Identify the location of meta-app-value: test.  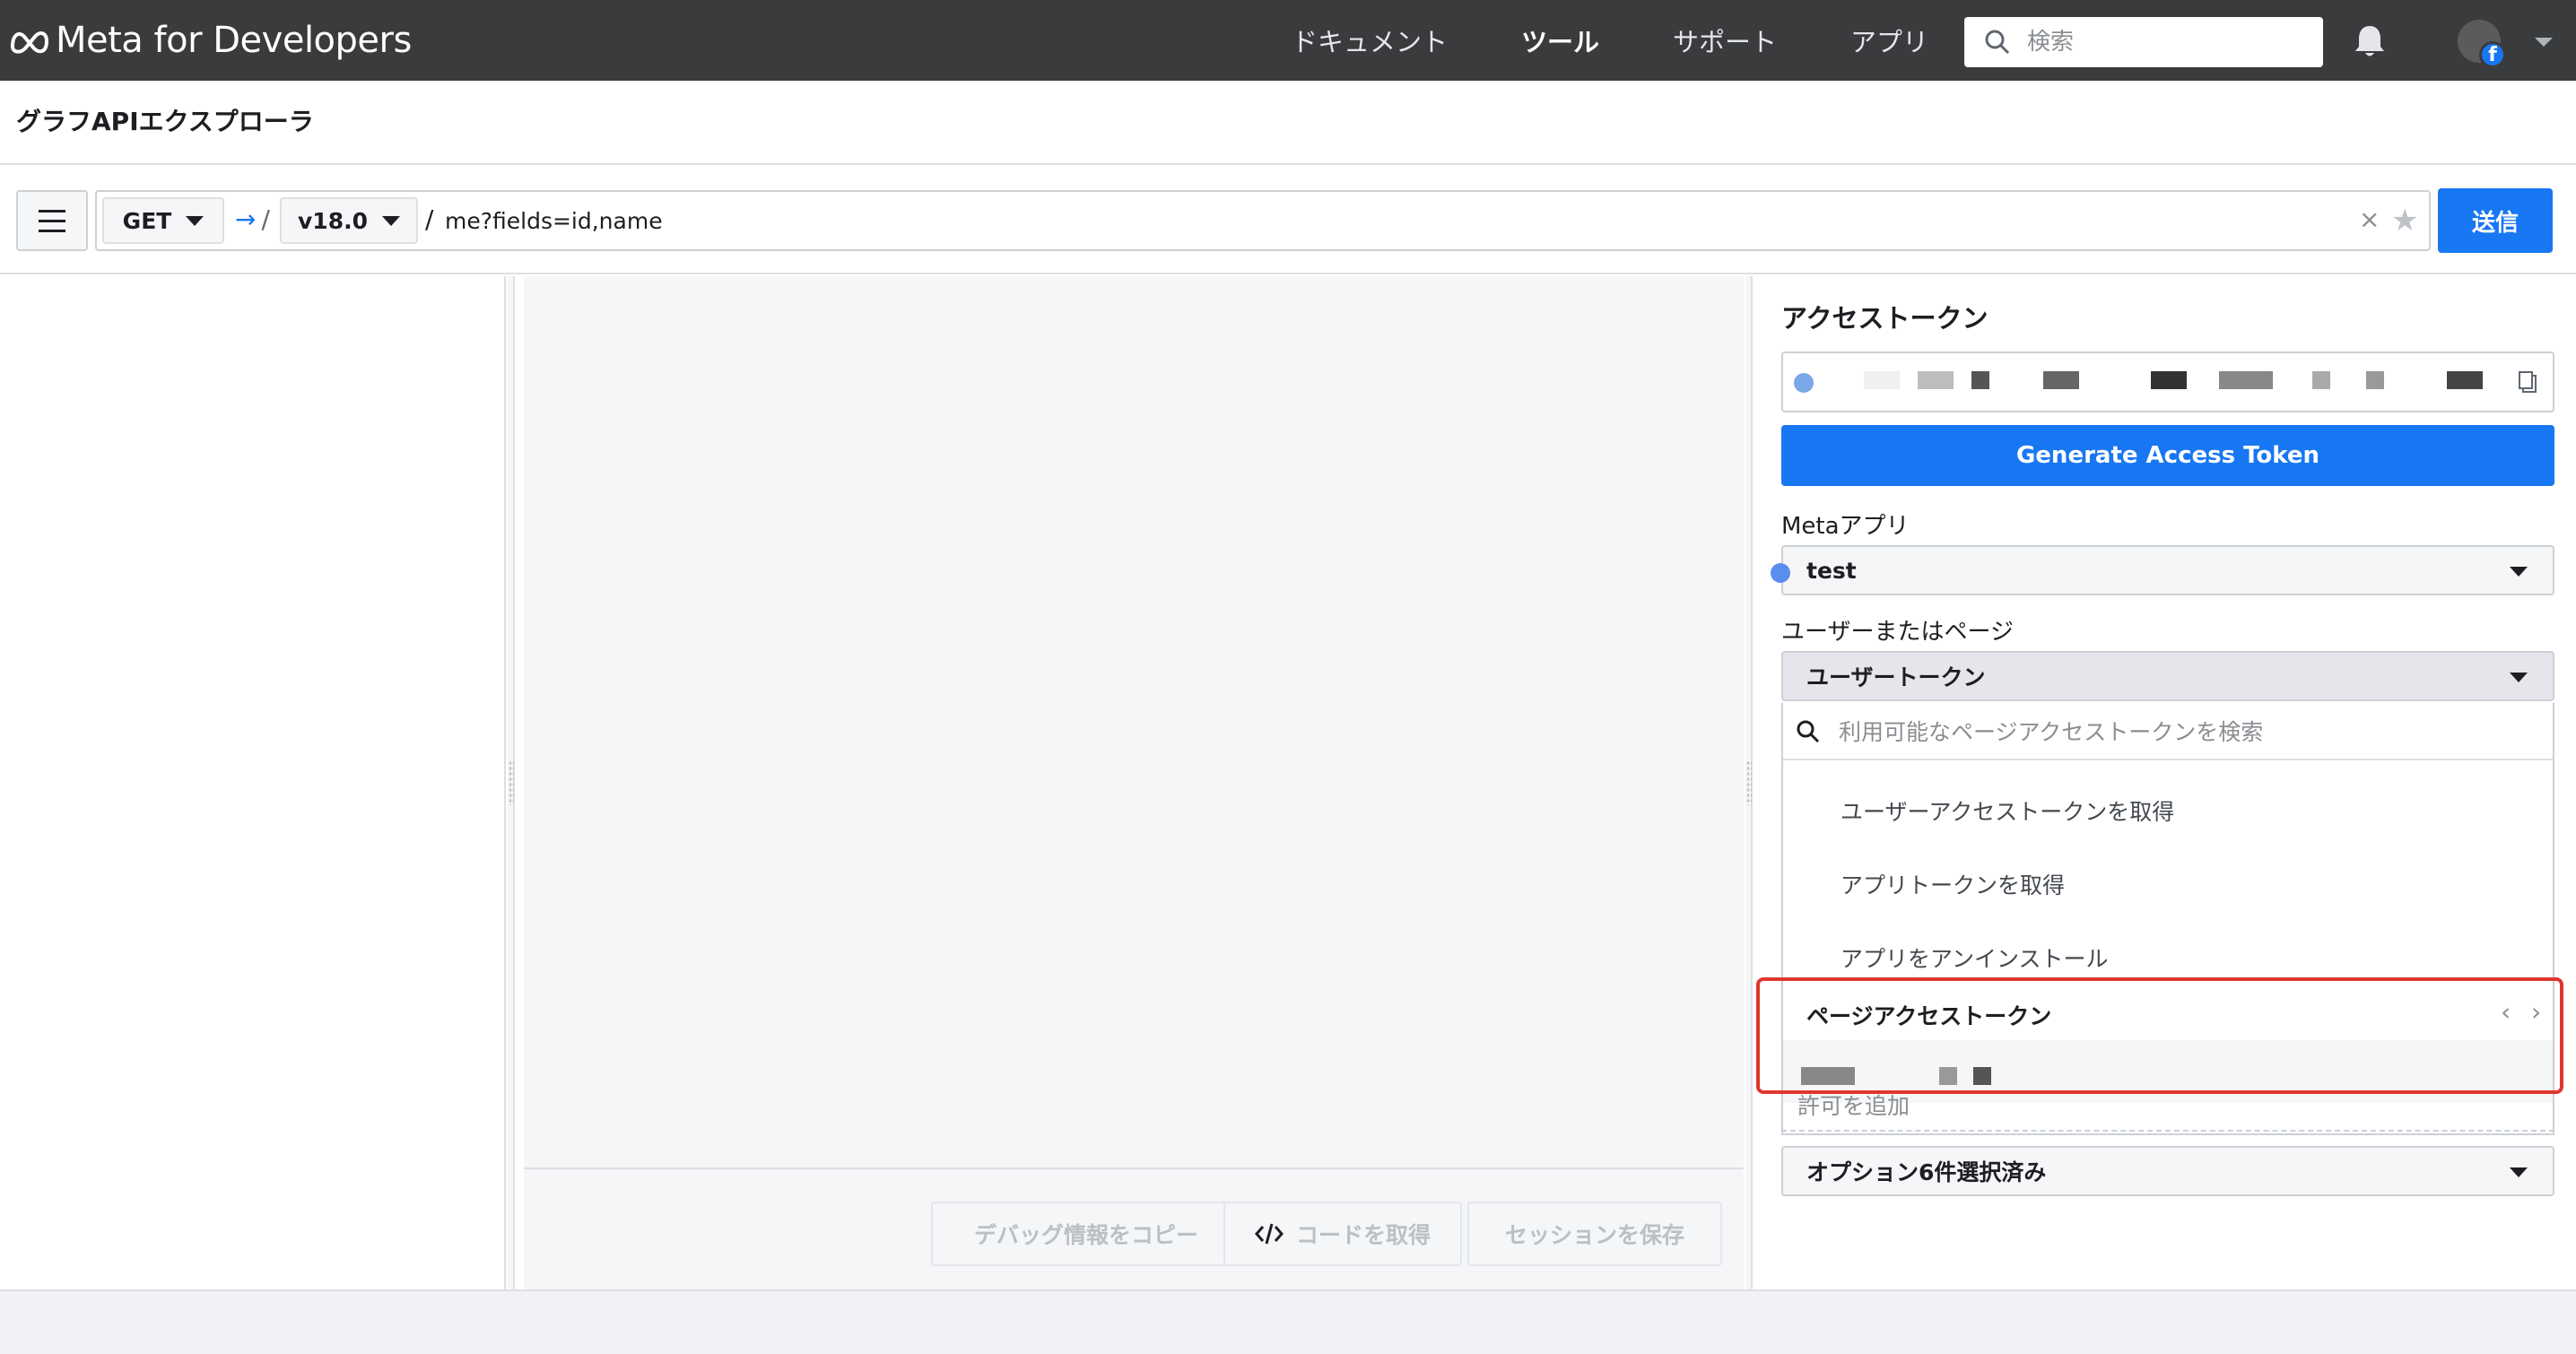
(1831, 571).